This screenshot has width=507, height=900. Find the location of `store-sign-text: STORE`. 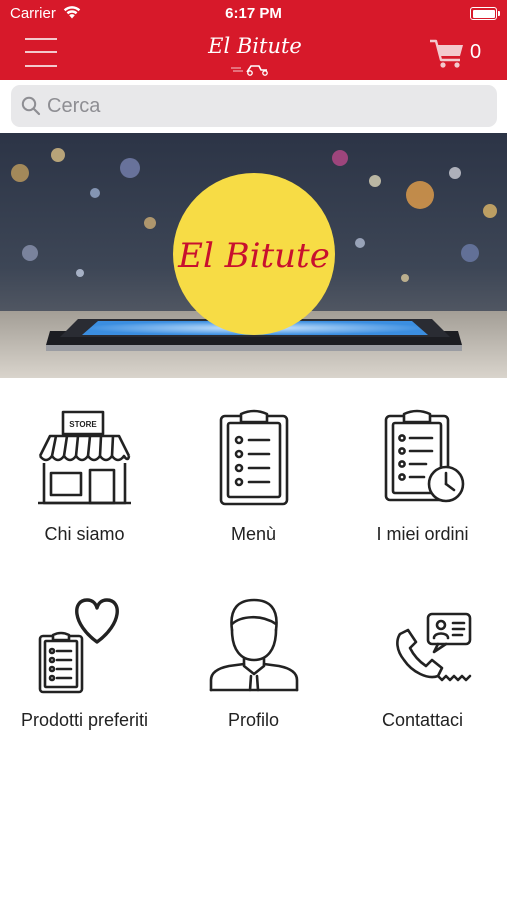

store-sign-text: STORE is located at coordinates (83, 424).